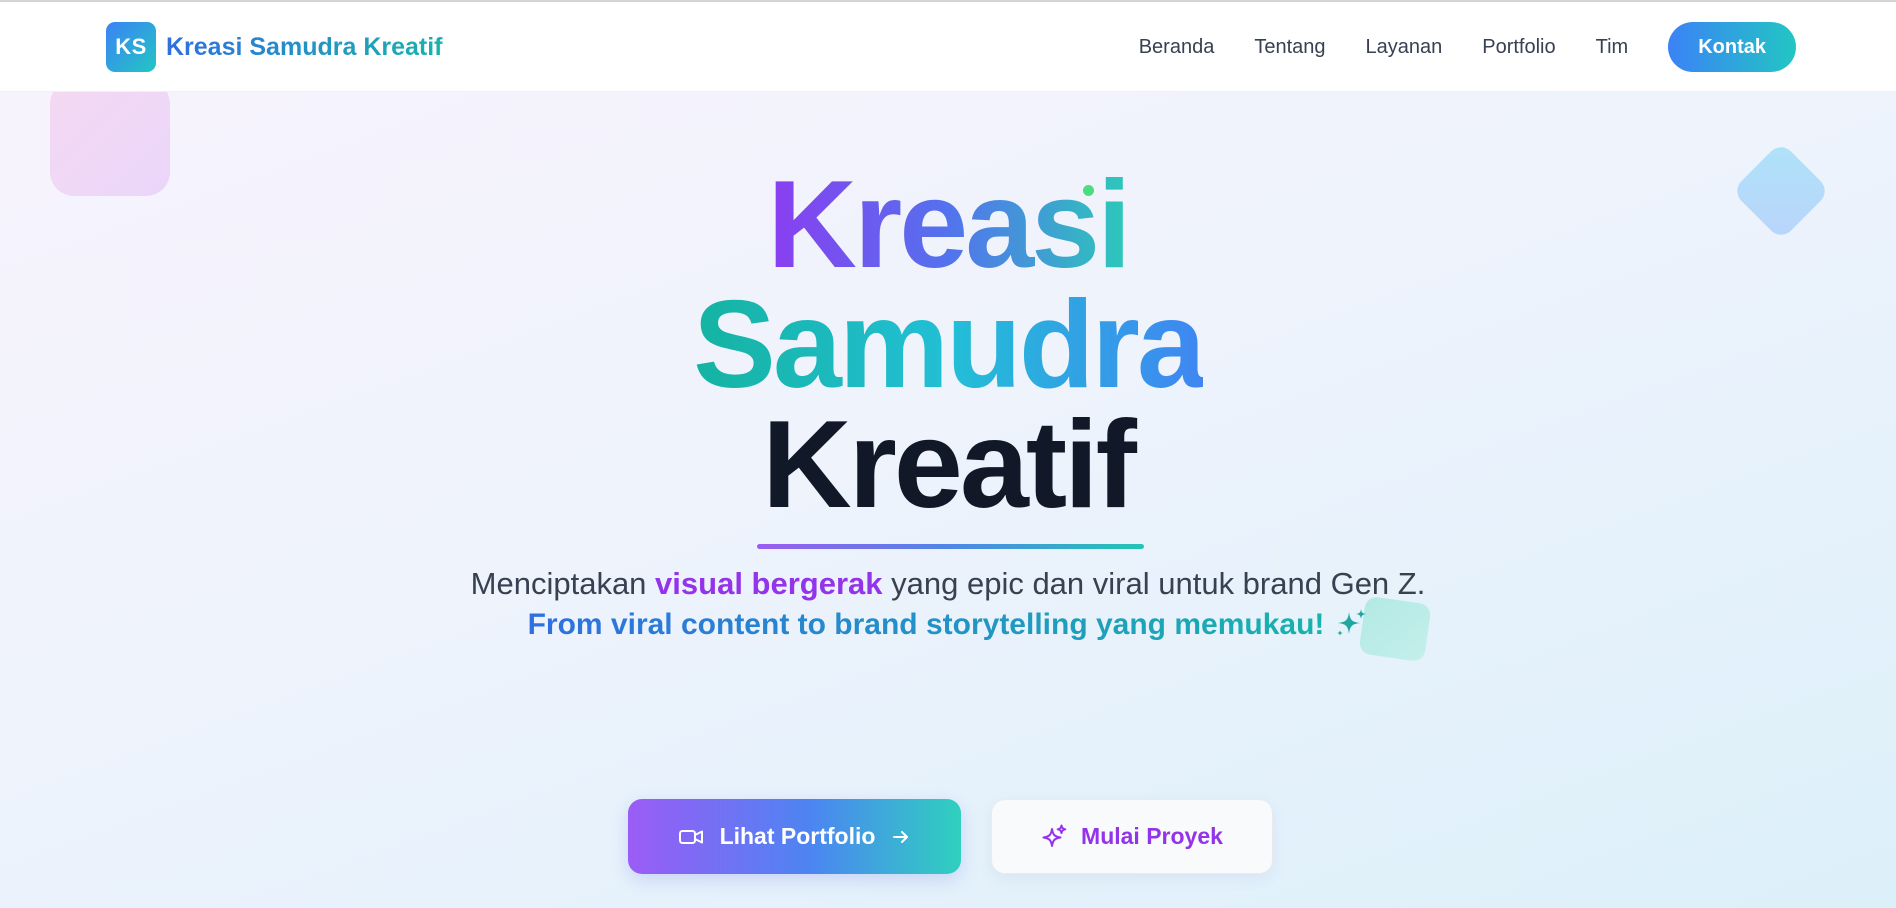 Image resolution: width=1896 pixels, height=908 pixels. What do you see at coordinates (304, 46) in the screenshot?
I see `brand-name: Kreasi Samudra Kreatif` at bounding box center [304, 46].